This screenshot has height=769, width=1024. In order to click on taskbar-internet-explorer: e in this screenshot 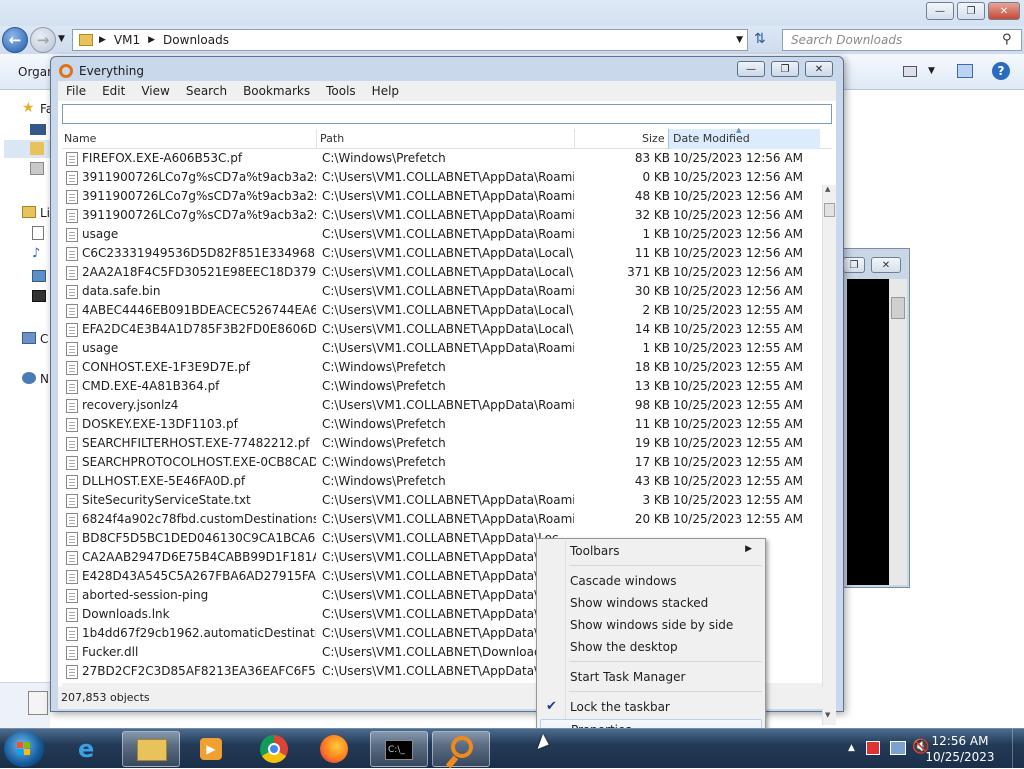, I will do `click(91, 749)`.